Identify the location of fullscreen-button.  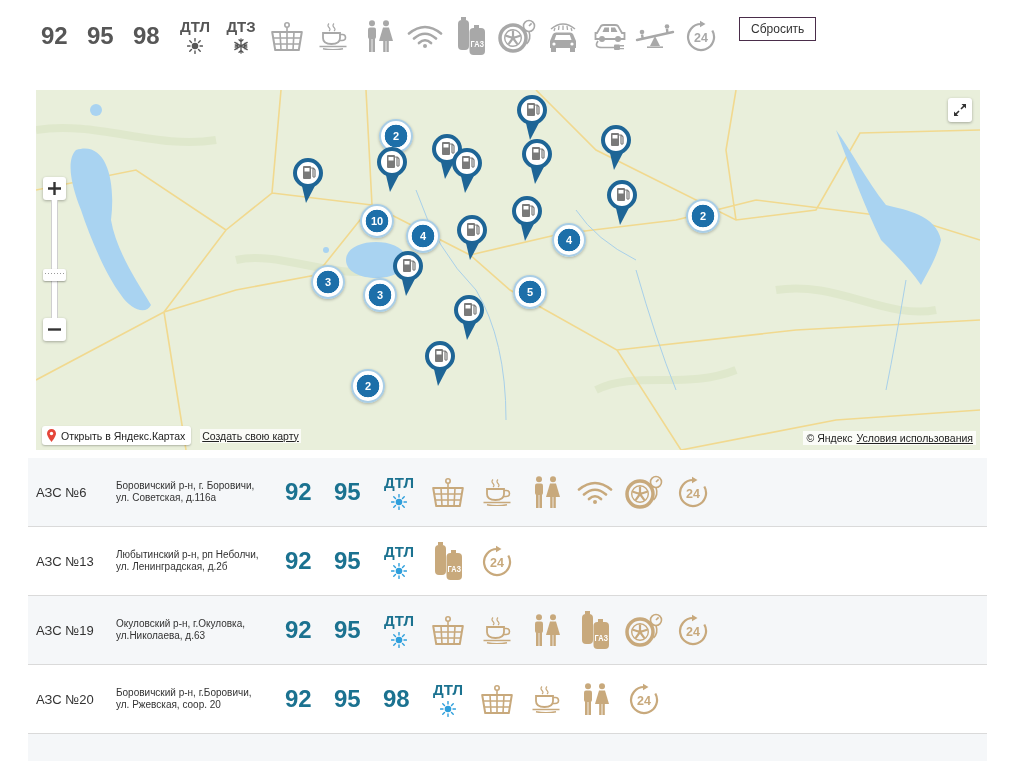
(960, 110).